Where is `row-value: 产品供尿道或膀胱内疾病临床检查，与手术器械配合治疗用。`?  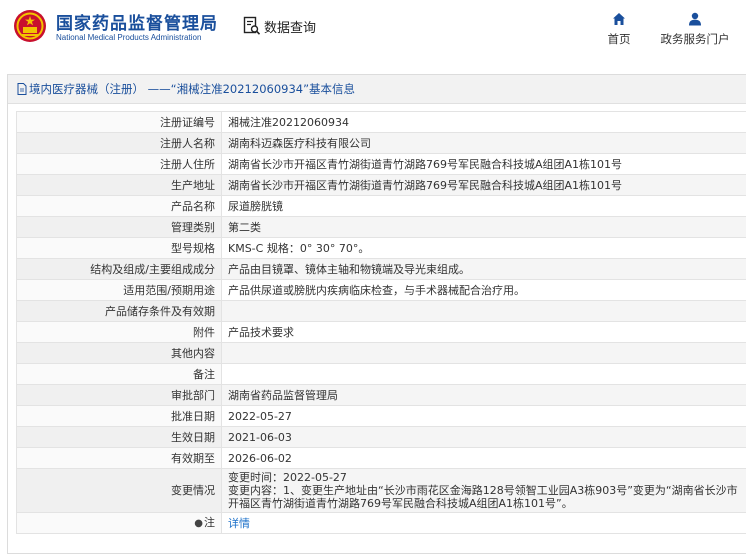 row-value: 产品供尿道或膀胱内疾病临床检查，与手术器械配合治疗用。 is located at coordinates (484, 290).